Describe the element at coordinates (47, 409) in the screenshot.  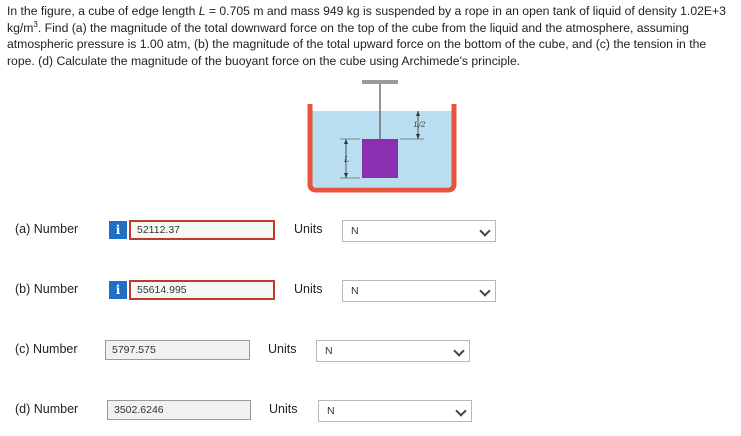
I see `row-label: (d) Number` at that location.